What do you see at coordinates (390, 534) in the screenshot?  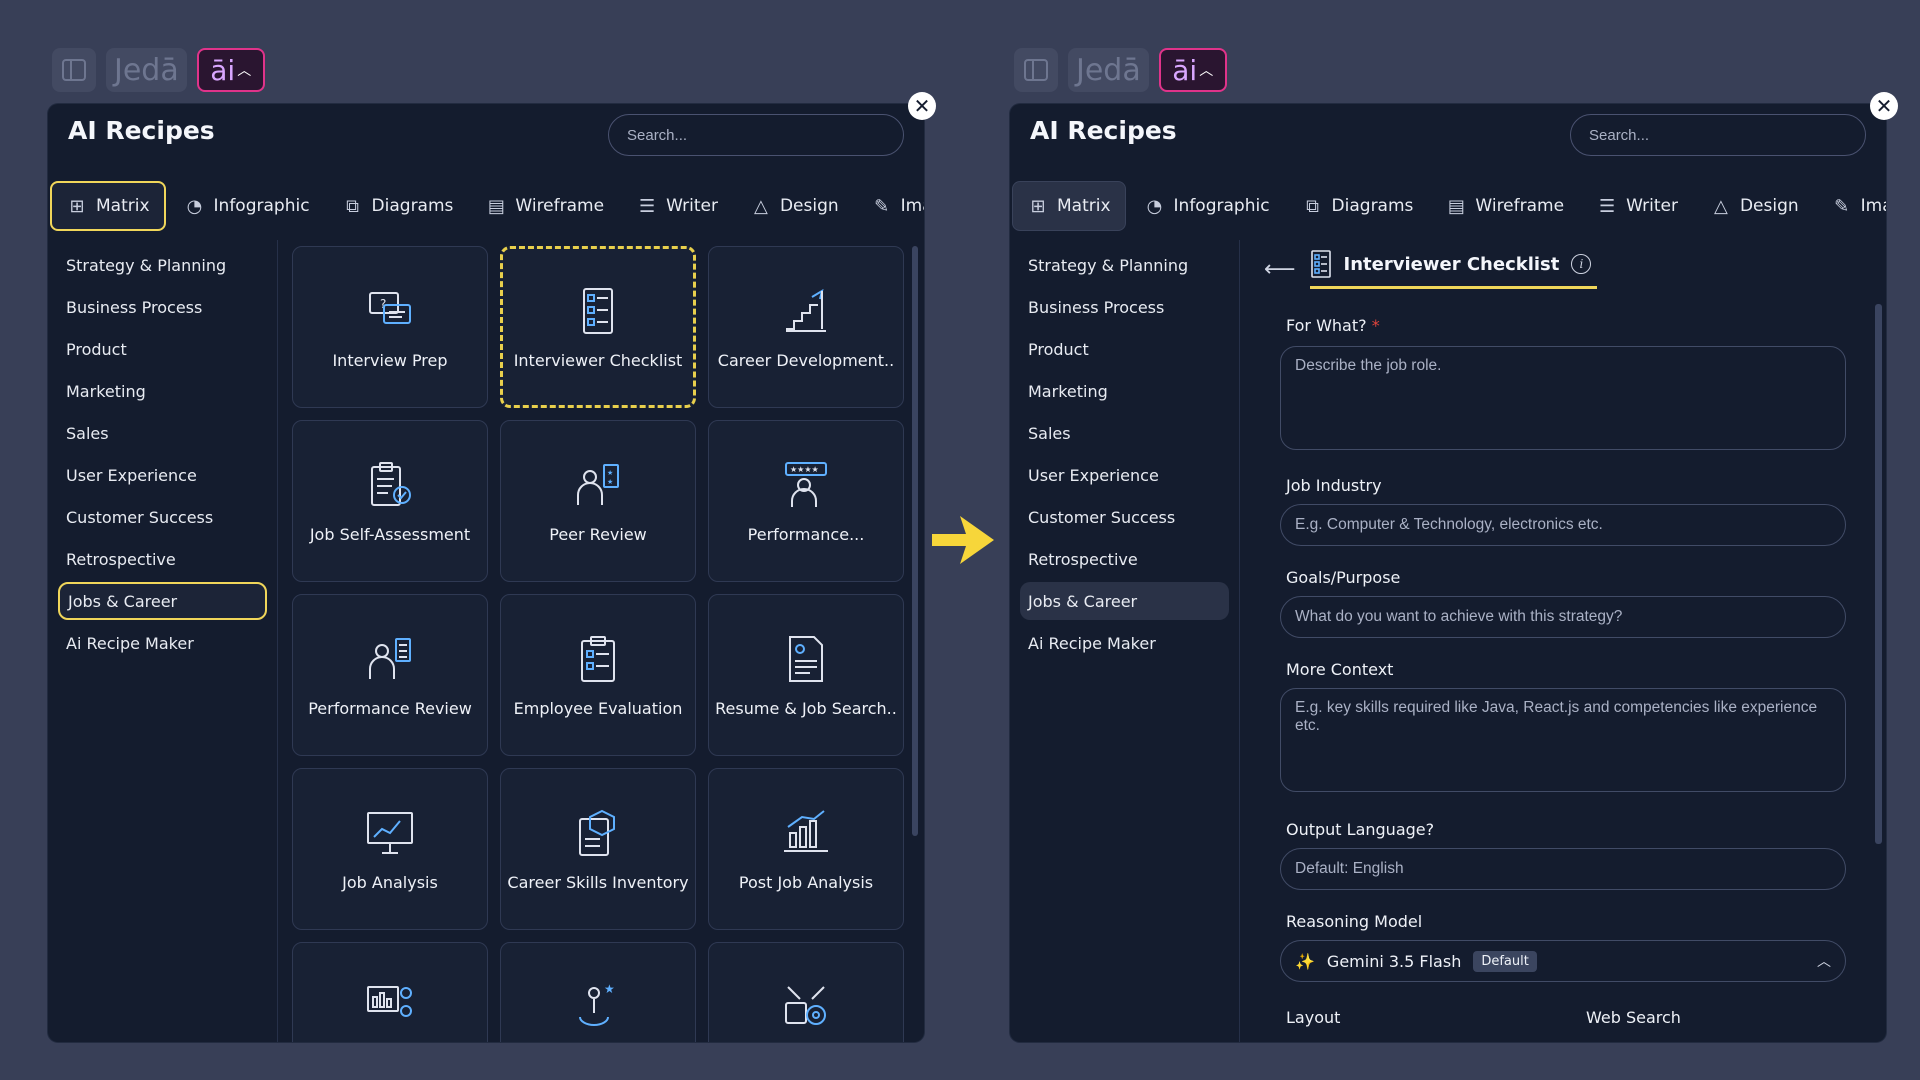 I see `card-label: Job Self-Assessment` at bounding box center [390, 534].